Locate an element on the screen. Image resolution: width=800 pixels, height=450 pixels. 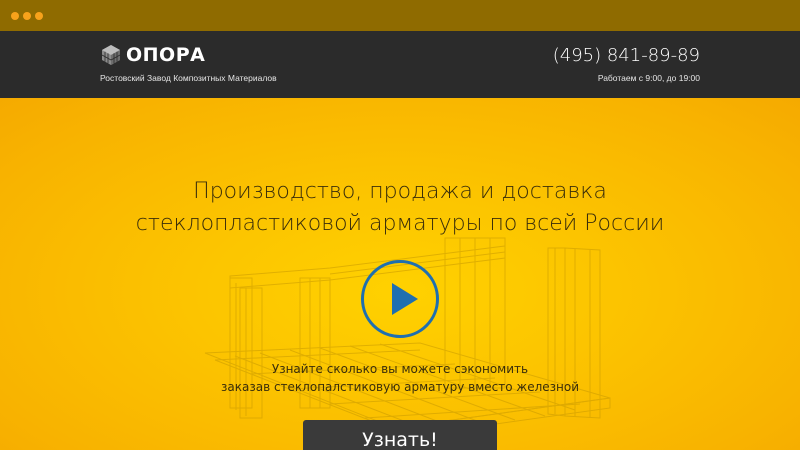
logo-text: ОПОРА is located at coordinates (166, 55).